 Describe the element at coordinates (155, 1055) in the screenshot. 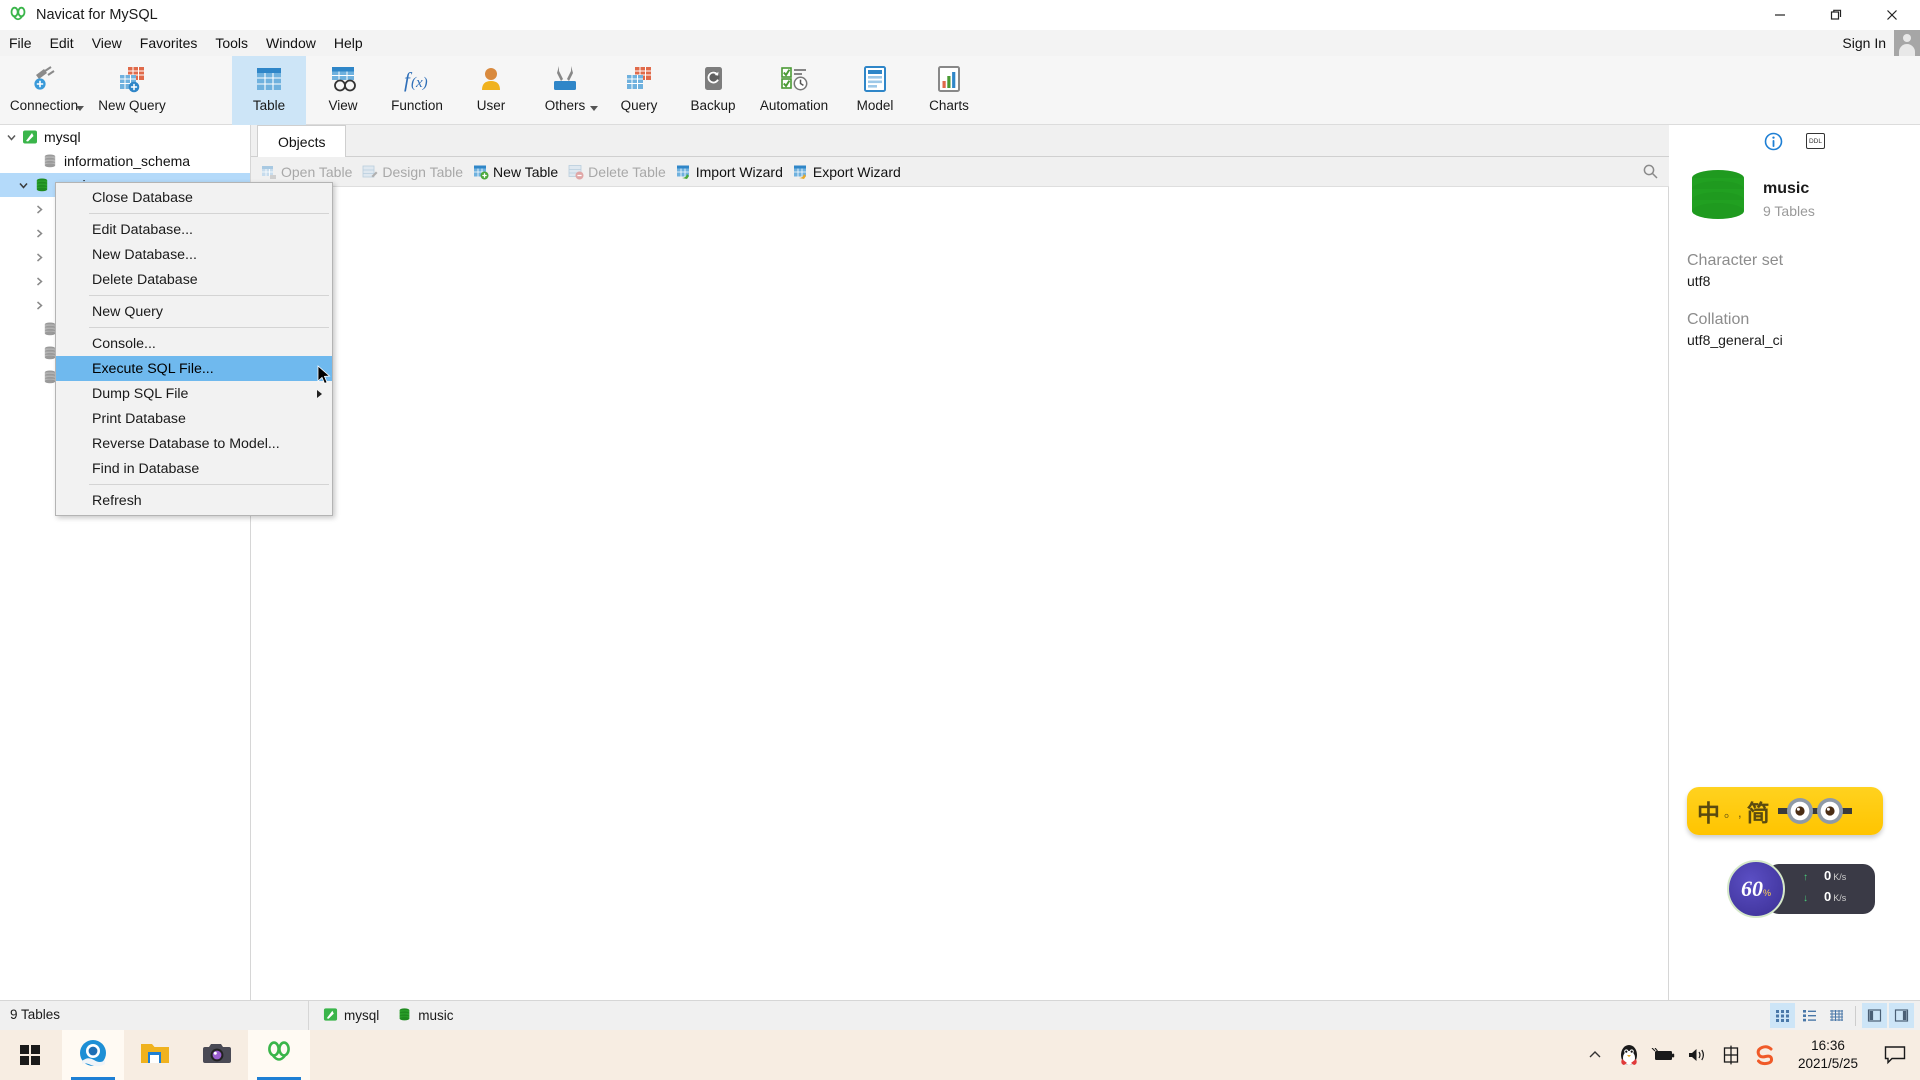

I see `taskbar-file-explorer` at that location.